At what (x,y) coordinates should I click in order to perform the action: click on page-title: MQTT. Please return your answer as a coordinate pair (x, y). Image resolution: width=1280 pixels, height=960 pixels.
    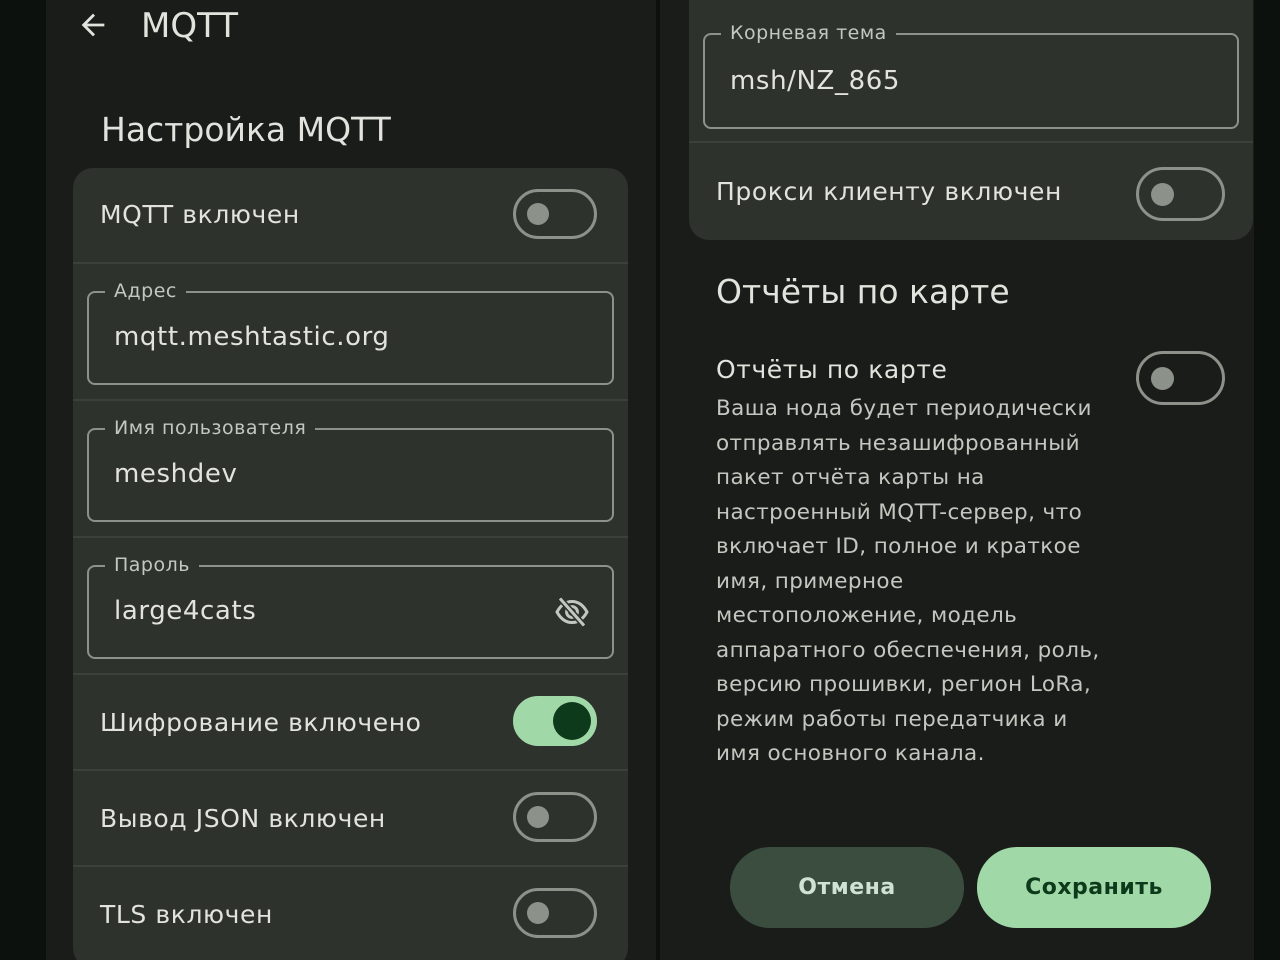
    Looking at the image, I should click on (190, 26).